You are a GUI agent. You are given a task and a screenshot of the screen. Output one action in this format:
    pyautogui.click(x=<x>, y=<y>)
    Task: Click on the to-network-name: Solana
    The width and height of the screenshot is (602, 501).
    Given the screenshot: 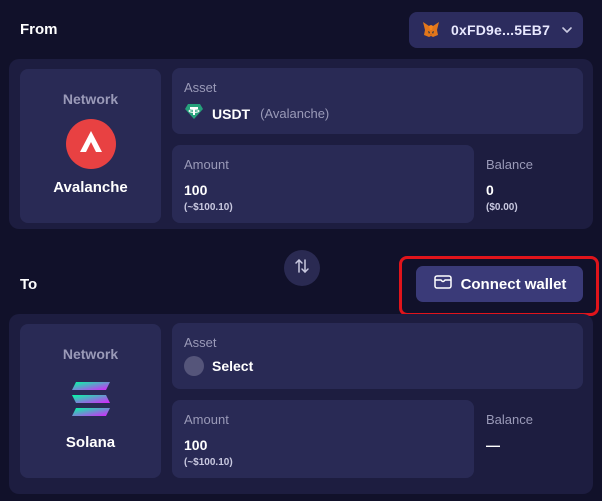 What is the action you would take?
    pyautogui.click(x=90, y=442)
    